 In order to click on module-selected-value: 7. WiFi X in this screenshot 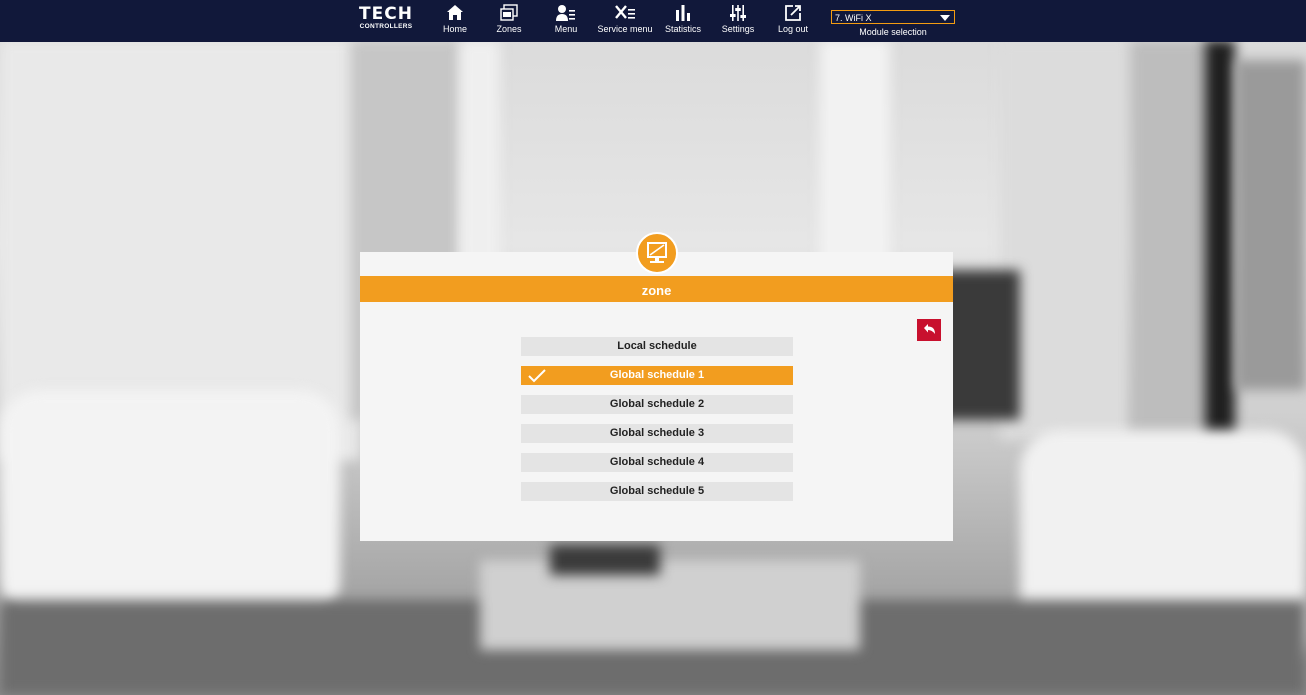, I will do `click(853, 18)`.